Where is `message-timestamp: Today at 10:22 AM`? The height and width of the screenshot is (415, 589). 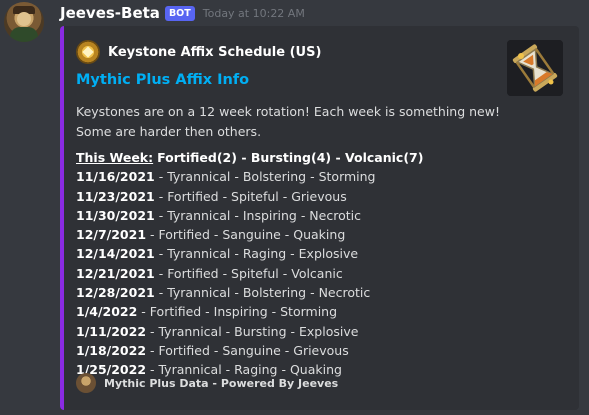 message-timestamp: Today at 10:22 AM is located at coordinates (253, 13).